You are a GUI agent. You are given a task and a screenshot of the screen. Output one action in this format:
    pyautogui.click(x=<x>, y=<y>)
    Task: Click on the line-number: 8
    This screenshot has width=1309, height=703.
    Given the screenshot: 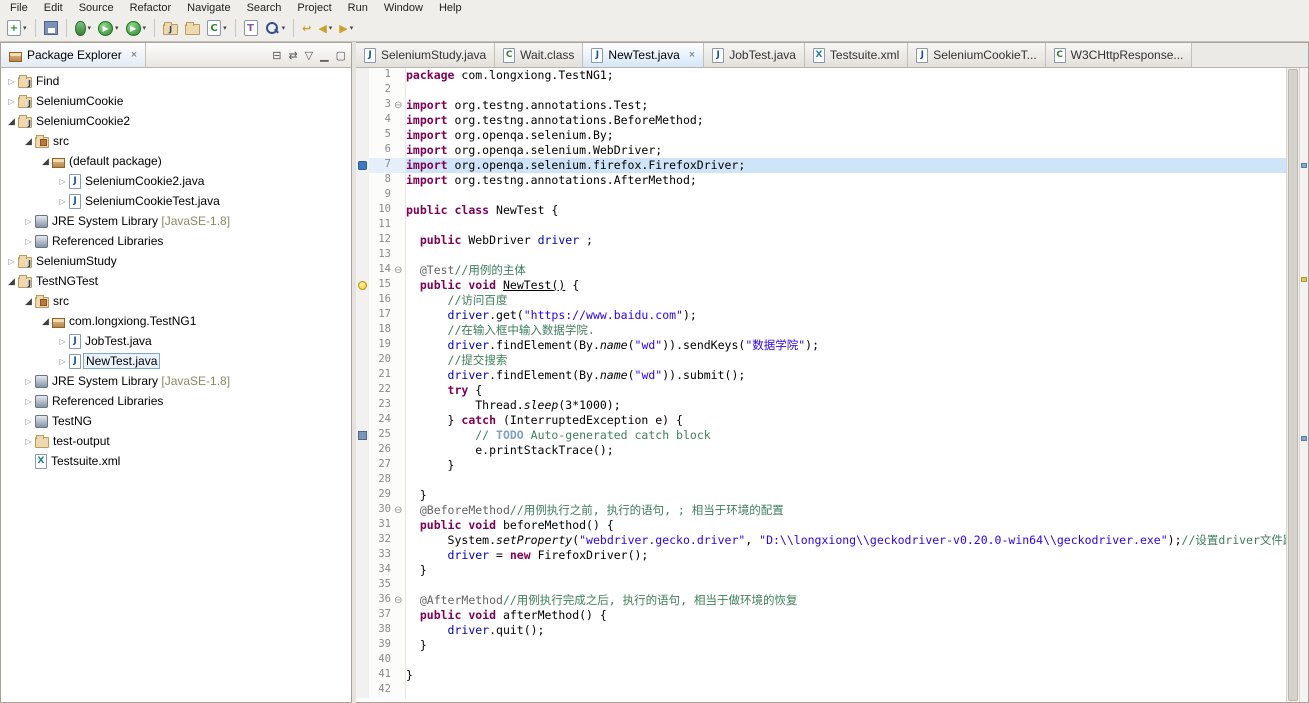 What is the action you would take?
    pyautogui.click(x=381, y=180)
    